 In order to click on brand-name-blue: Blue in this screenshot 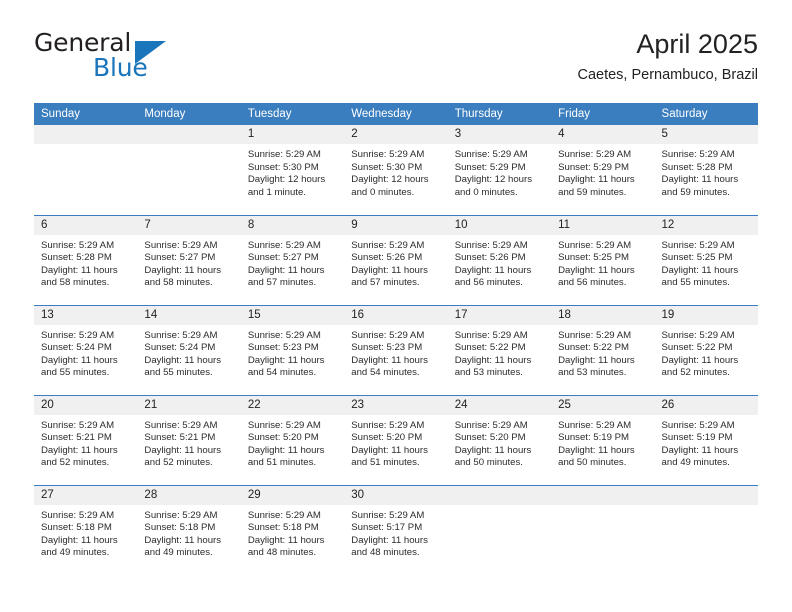, I will do `click(120, 67)`.